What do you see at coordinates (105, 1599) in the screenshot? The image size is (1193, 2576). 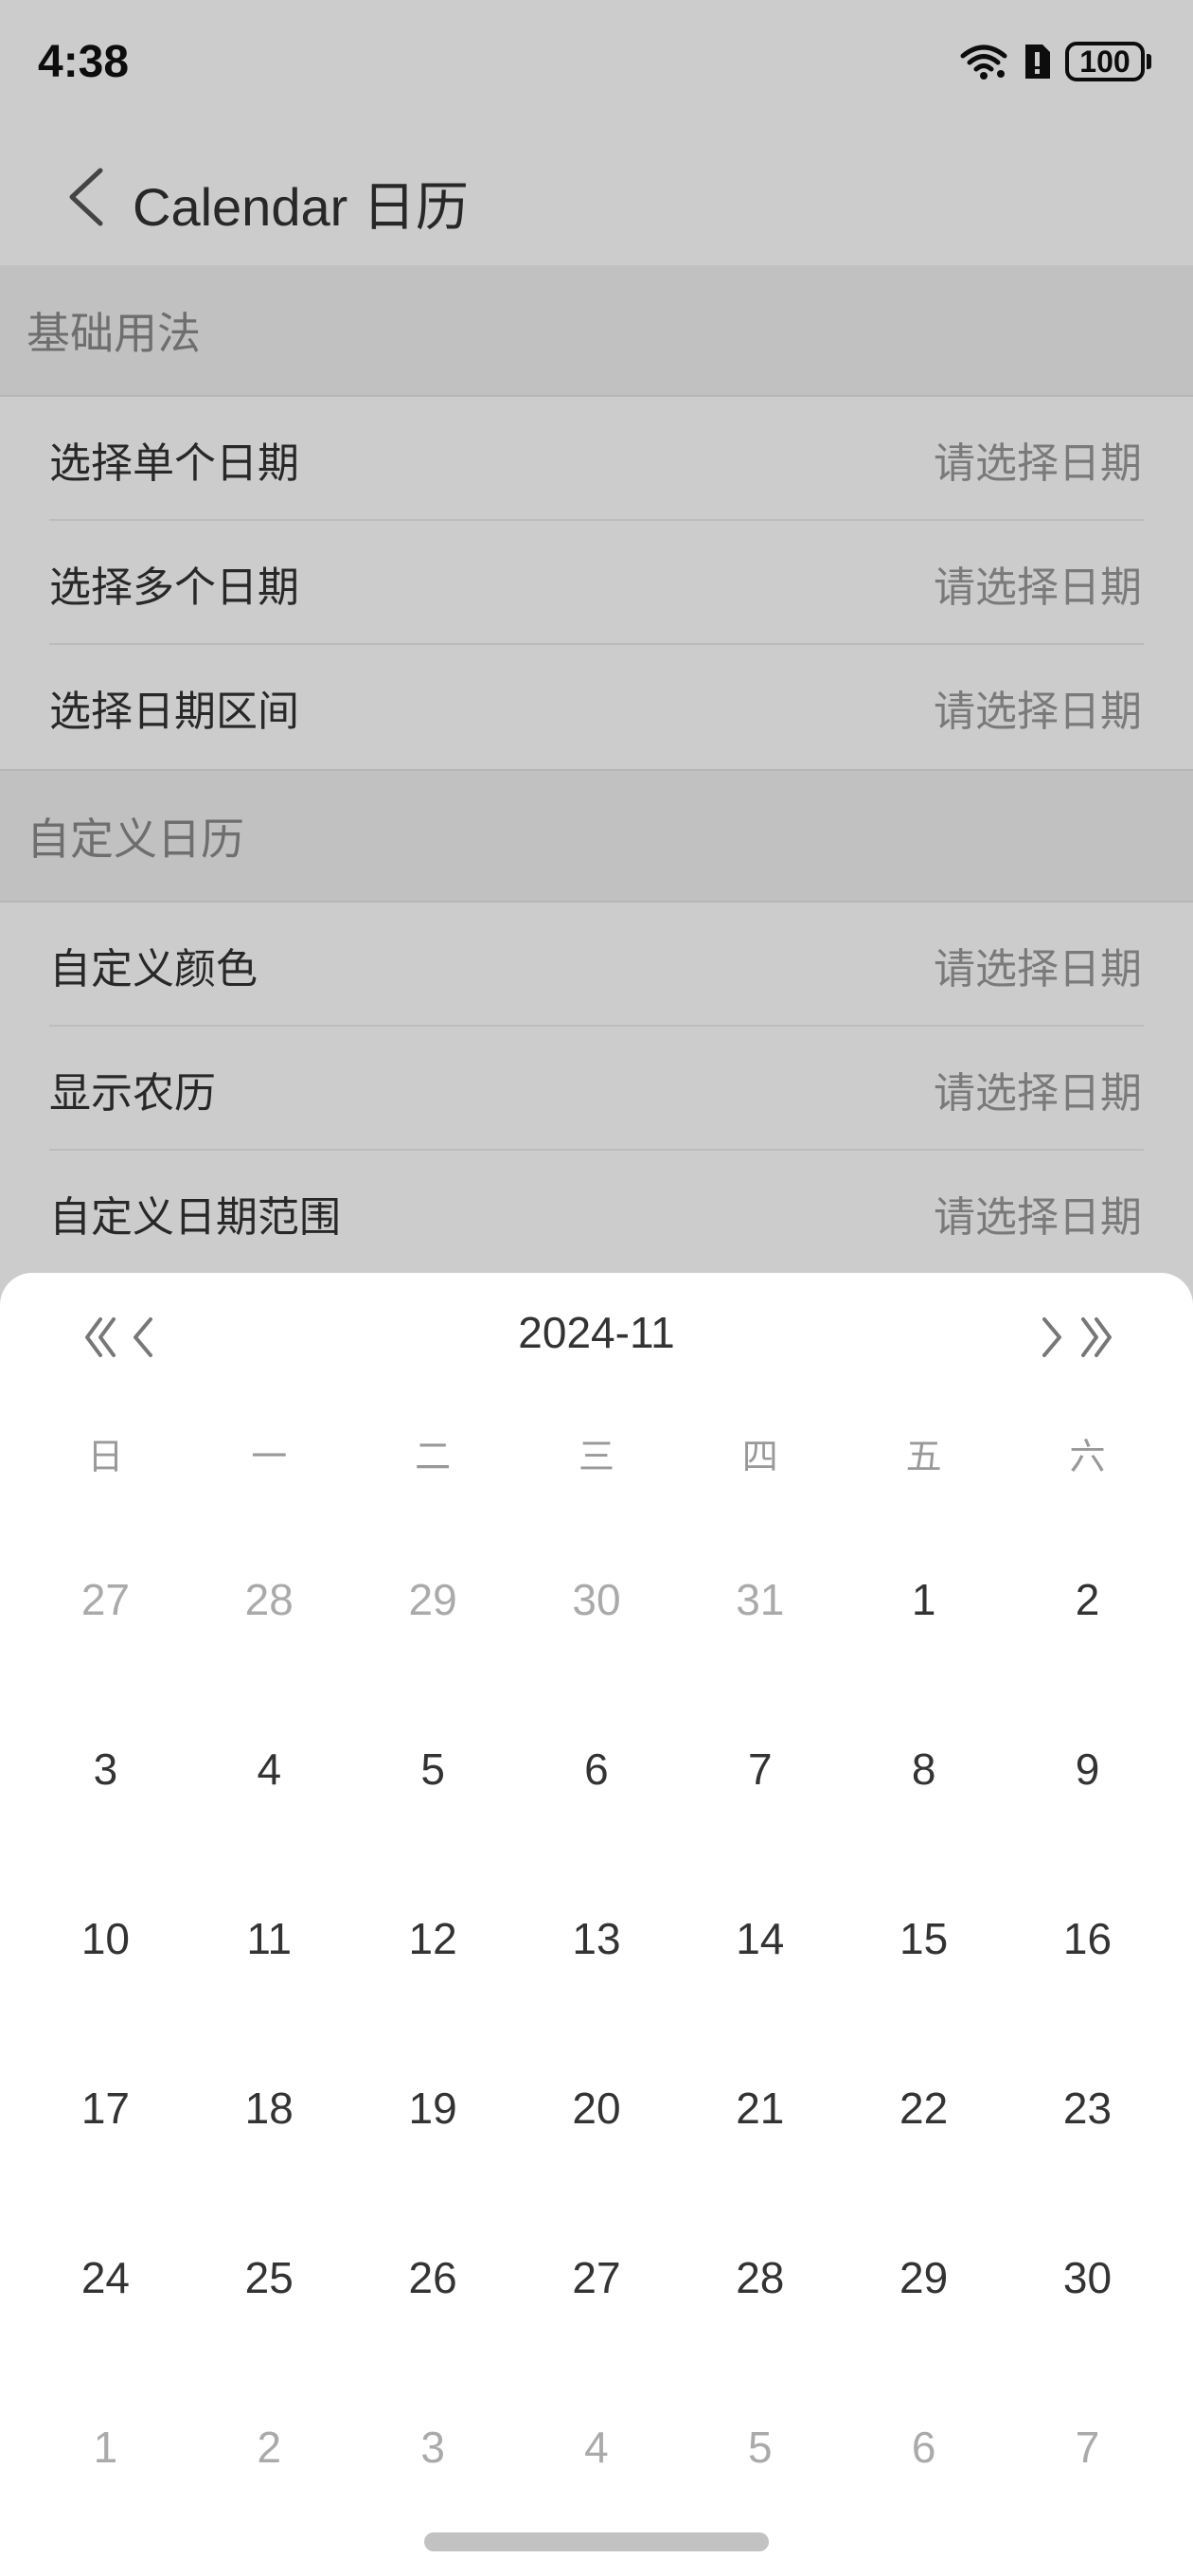 I see `calendar-day-outside-month: 27` at bounding box center [105, 1599].